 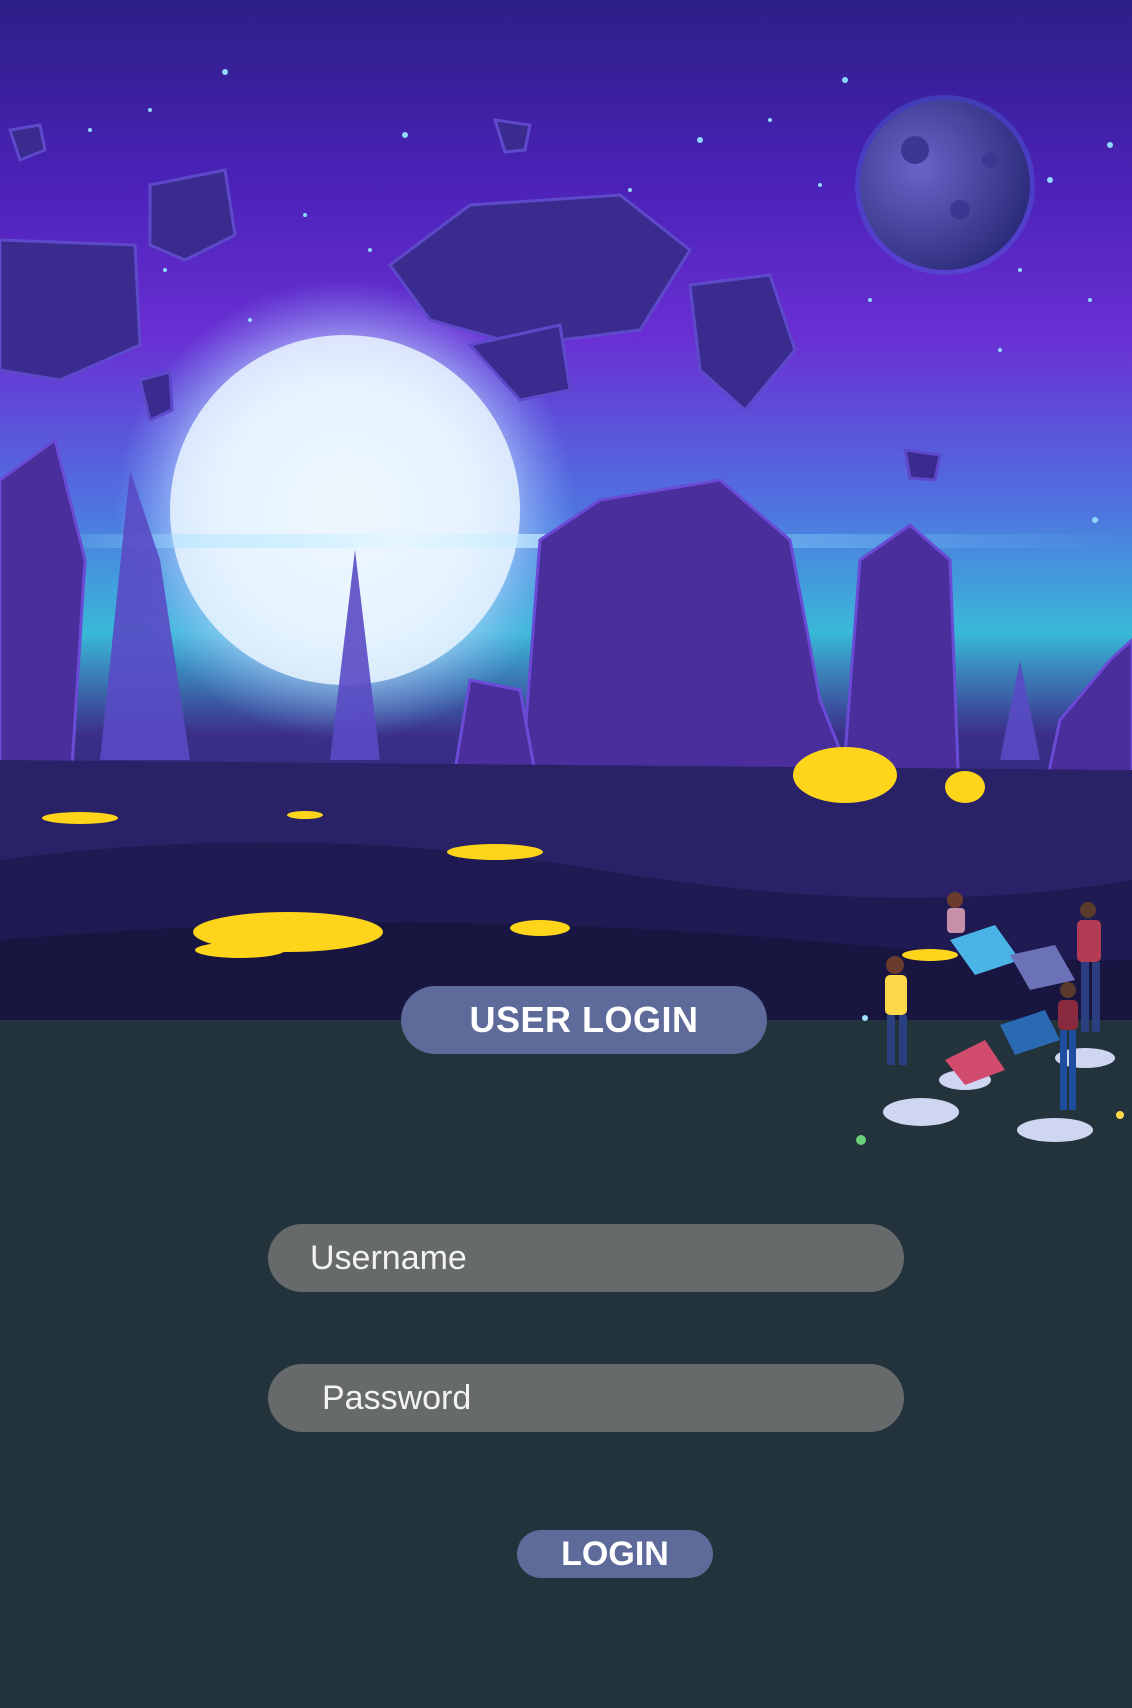 What do you see at coordinates (586, 1258) in the screenshot?
I see `username-input` at bounding box center [586, 1258].